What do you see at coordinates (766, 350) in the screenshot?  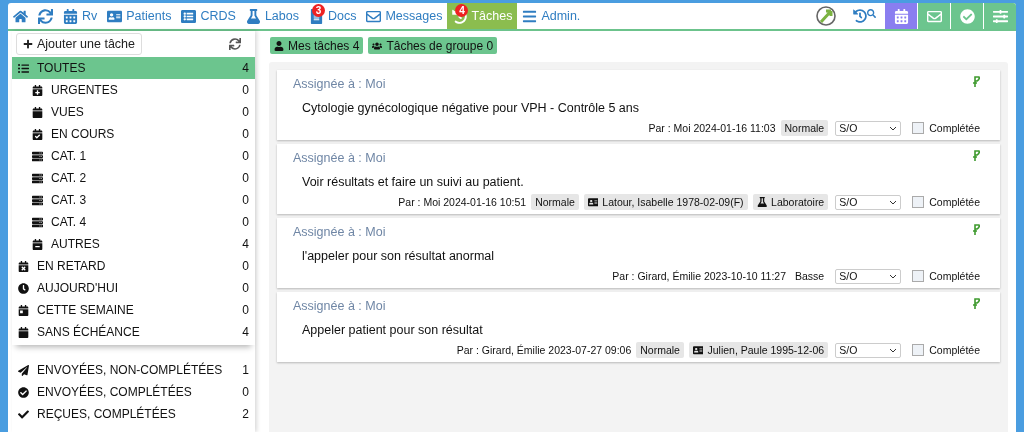 I see `tag-text: Julien, Paule 1995-12-06` at bounding box center [766, 350].